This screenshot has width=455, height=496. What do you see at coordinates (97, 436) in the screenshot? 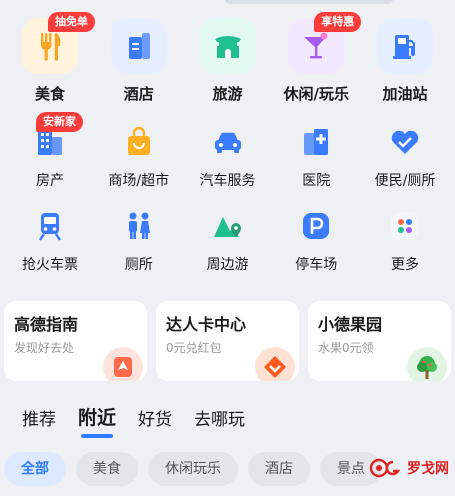
I see `active-tab-indicator` at bounding box center [97, 436].